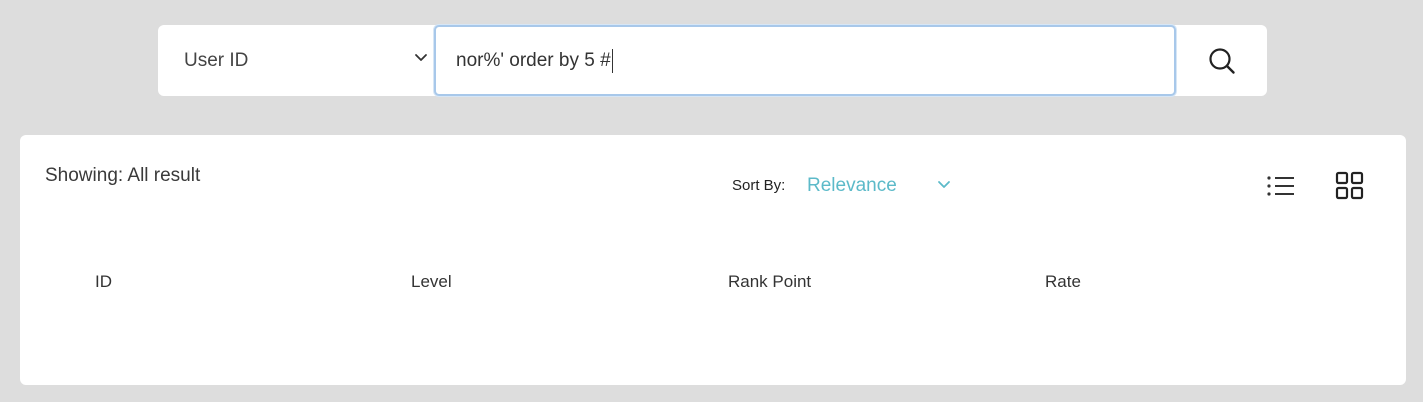  Describe the element at coordinates (533, 60) in the screenshot. I see `search-input-value: nor%' order by 5 #` at that location.